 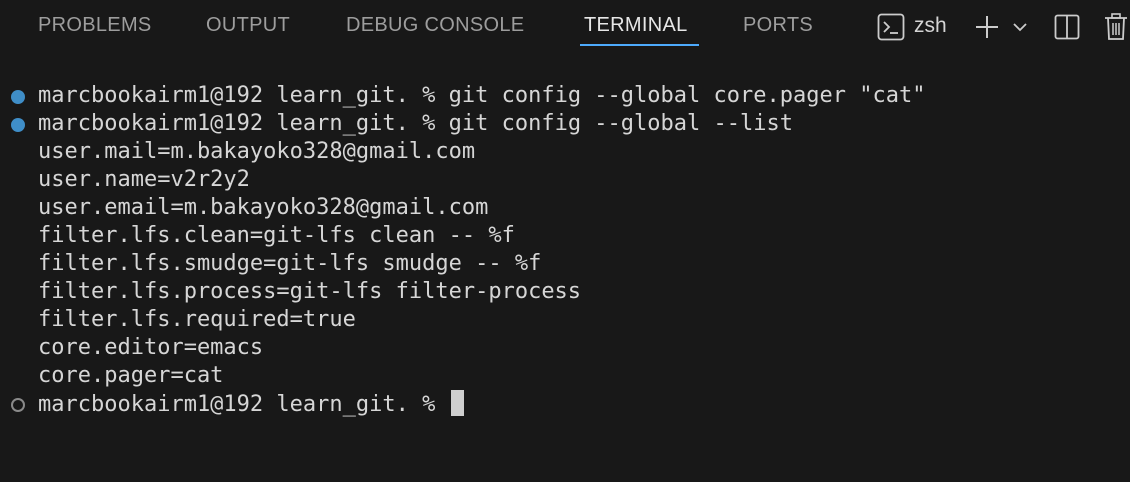 I want to click on terminal-output-line: filter.lfs.clean=git-lfs clean -- %f, so click(x=276, y=235).